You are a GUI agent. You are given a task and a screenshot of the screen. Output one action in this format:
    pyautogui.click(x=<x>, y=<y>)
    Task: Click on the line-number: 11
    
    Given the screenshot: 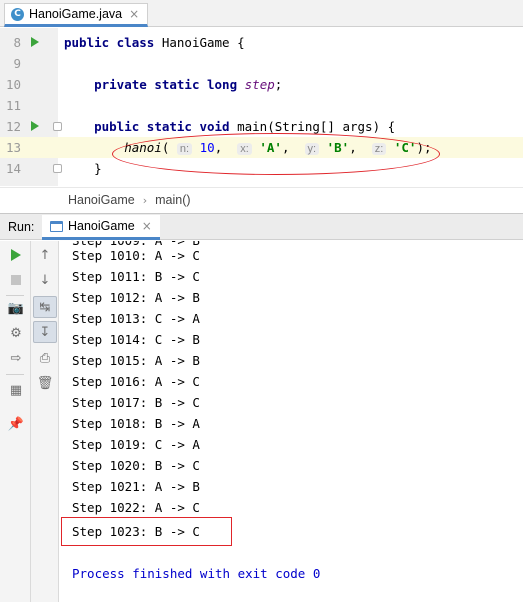 What is the action you would take?
    pyautogui.click(x=13, y=105)
    